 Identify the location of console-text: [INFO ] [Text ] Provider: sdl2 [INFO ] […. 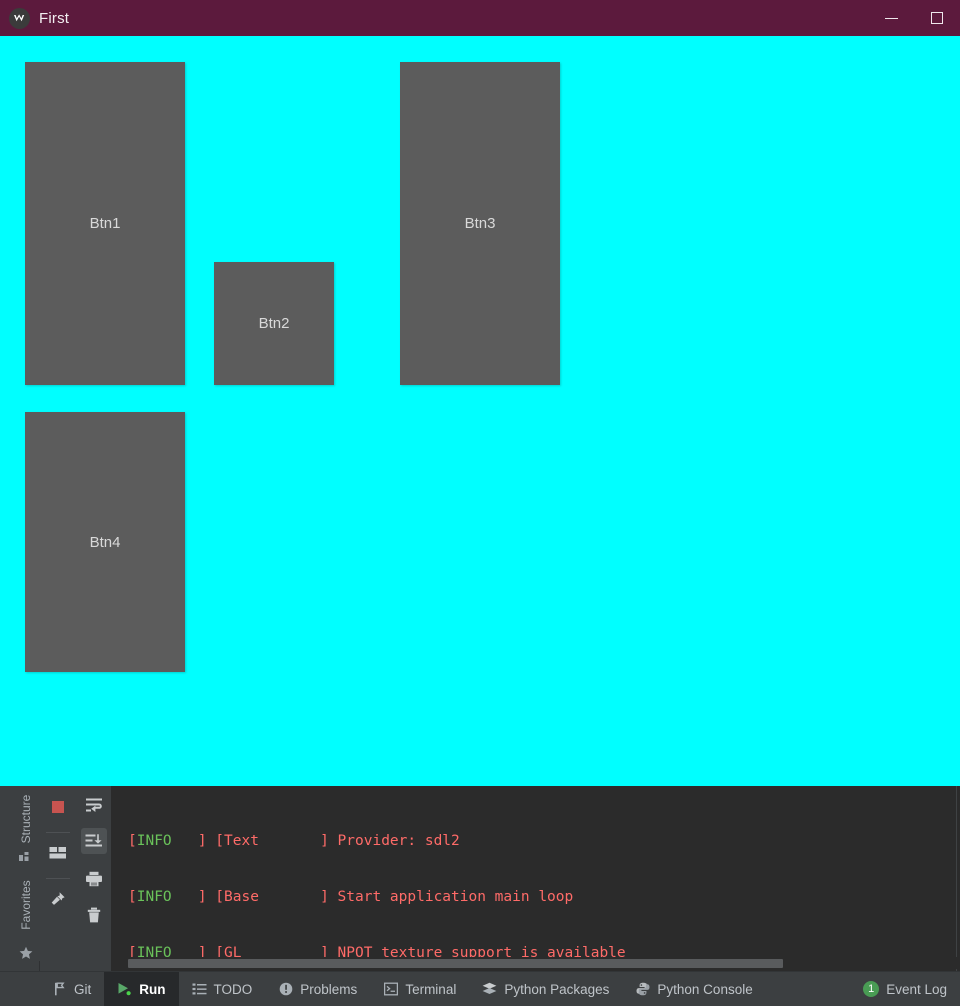
(377, 885).